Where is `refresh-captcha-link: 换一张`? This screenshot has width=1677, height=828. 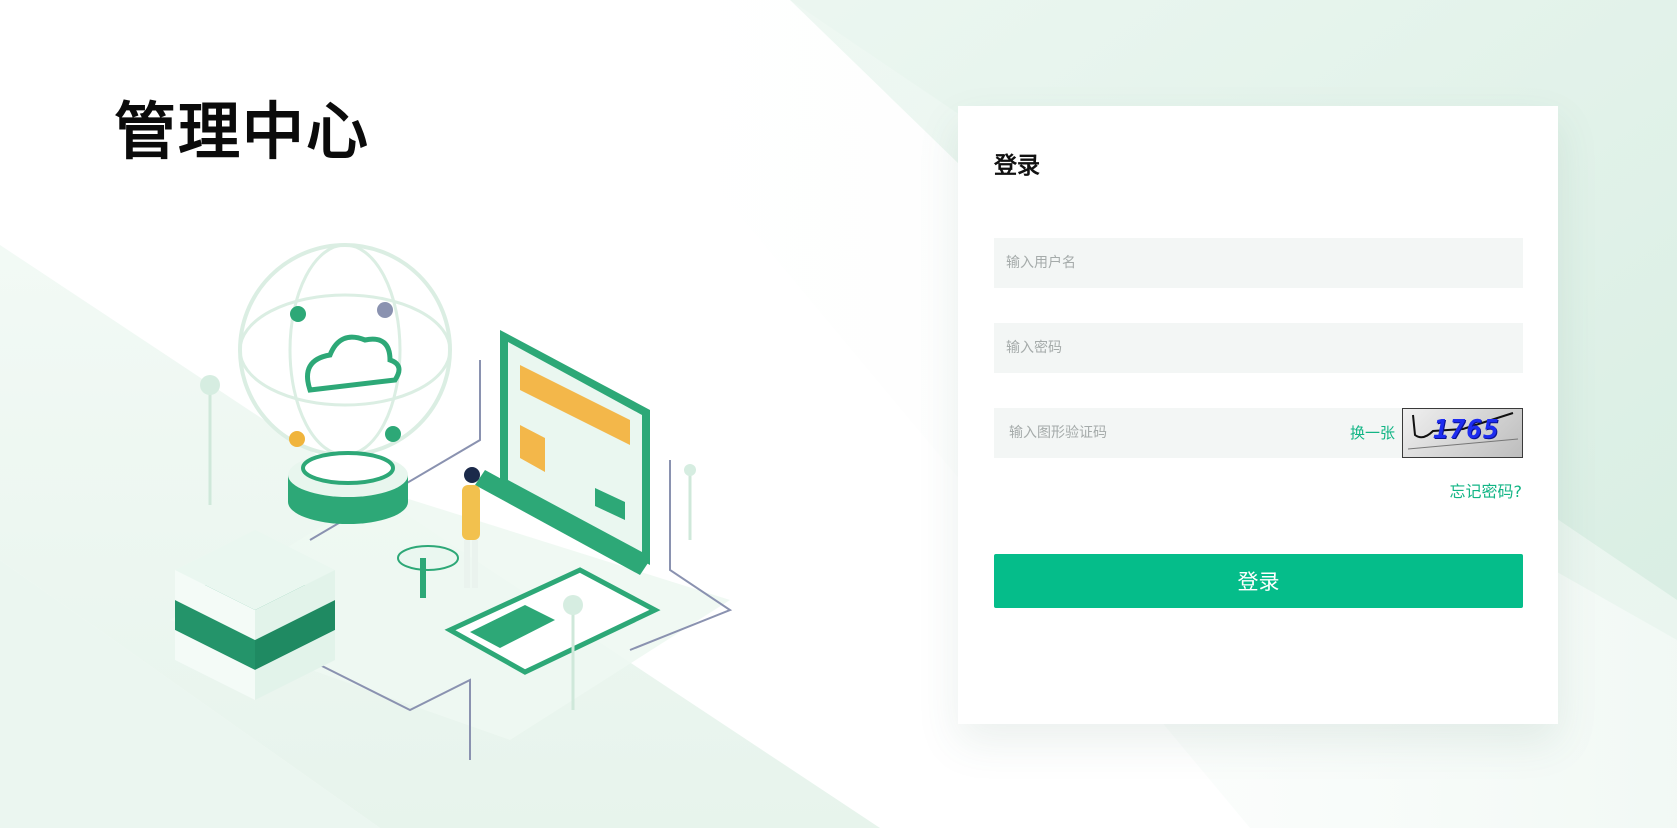 refresh-captcha-link: 换一张 is located at coordinates (1372, 433).